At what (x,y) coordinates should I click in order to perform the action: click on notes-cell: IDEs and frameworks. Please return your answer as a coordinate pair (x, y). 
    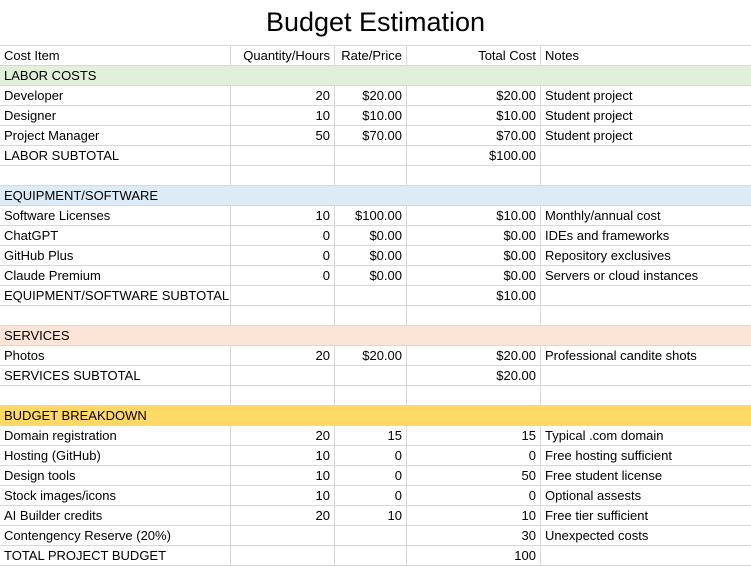
    Looking at the image, I should click on (646, 236).